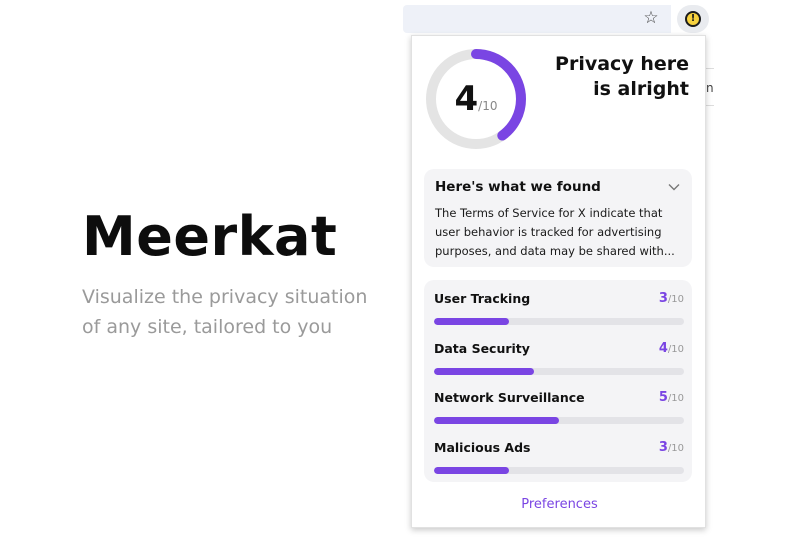 Image resolution: width=806 pixels, height=537 pixels. I want to click on metric-user-tracking: User Tracking 3/10, so click(559, 311).